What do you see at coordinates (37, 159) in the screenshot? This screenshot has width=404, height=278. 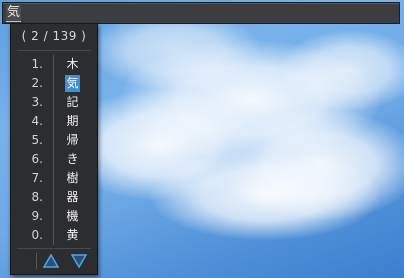 I see `candidate-number: 6.` at bounding box center [37, 159].